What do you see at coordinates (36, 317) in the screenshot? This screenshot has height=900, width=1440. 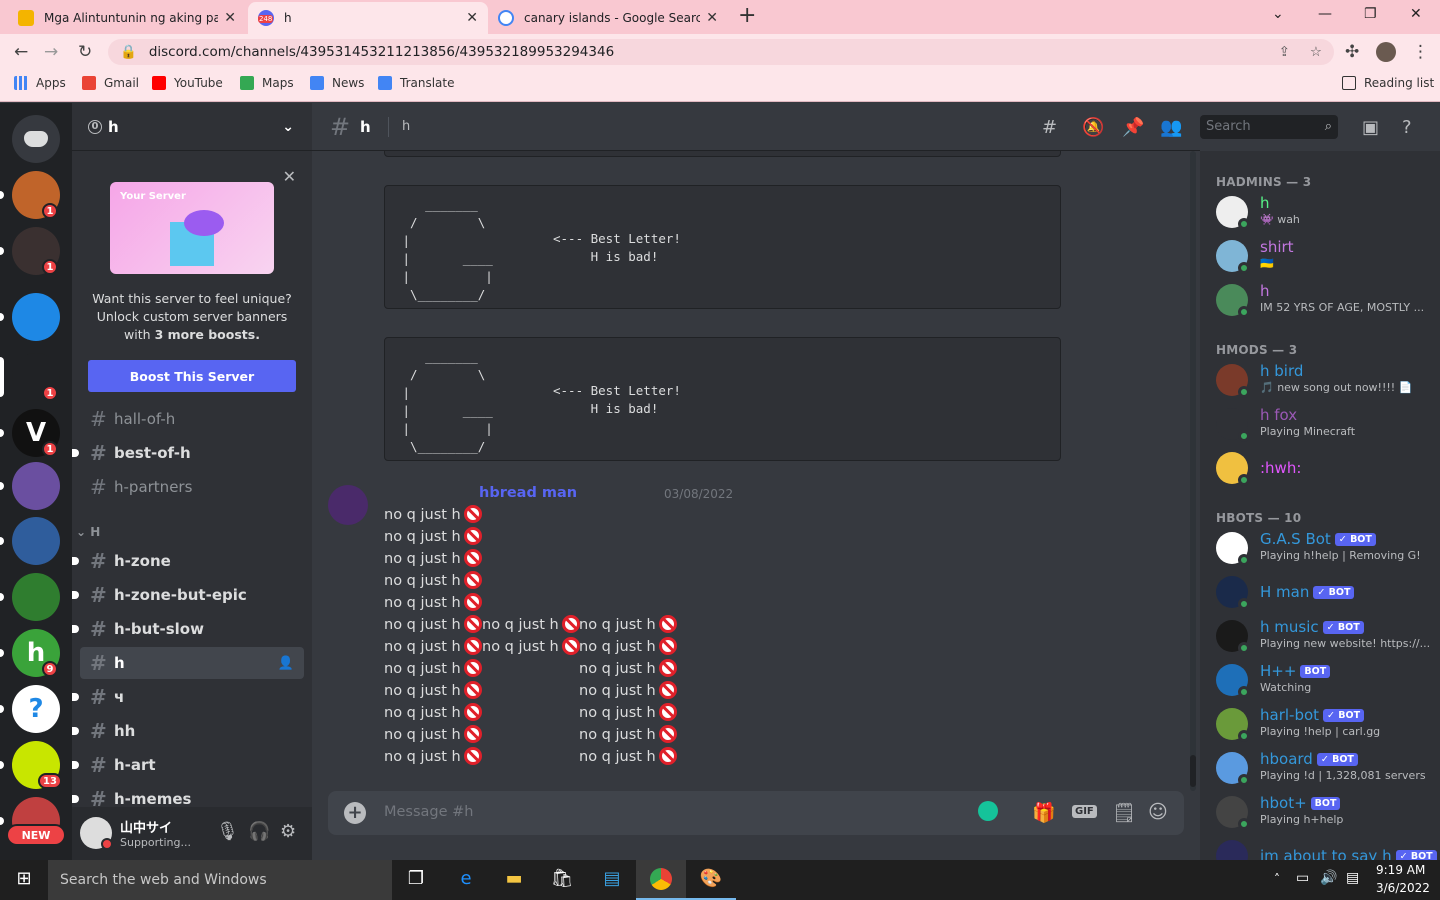 I see `server-3-icon` at bounding box center [36, 317].